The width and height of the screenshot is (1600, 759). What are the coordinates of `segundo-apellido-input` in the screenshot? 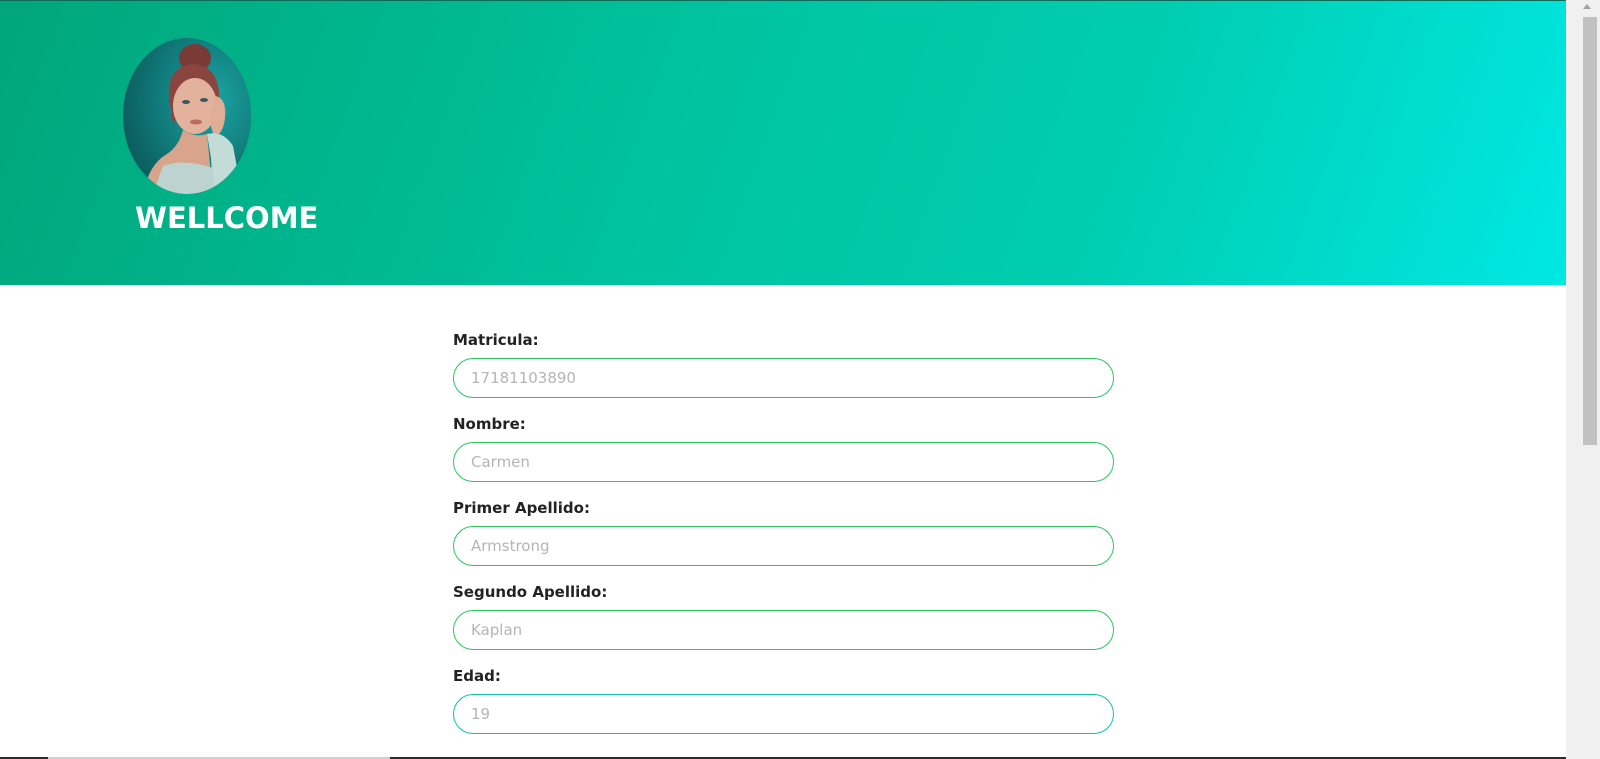 It's located at (783, 630).